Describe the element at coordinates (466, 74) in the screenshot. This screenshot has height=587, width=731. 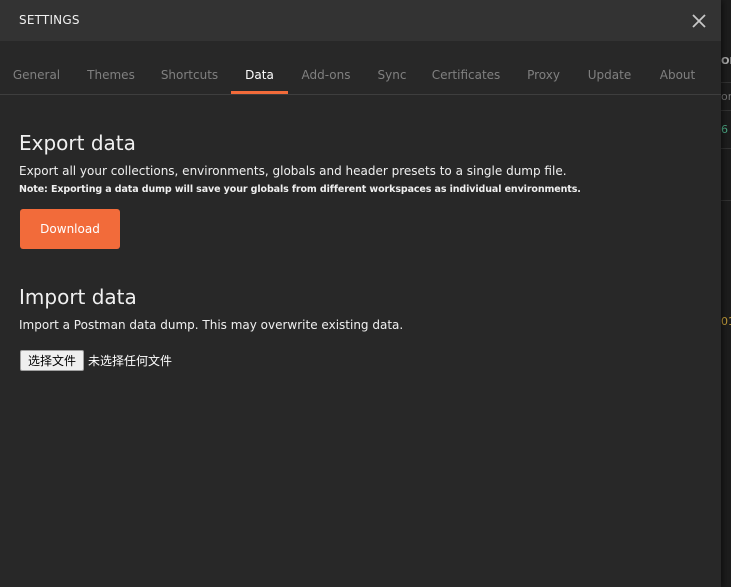
I see `tab-certificates: Certificates` at that location.